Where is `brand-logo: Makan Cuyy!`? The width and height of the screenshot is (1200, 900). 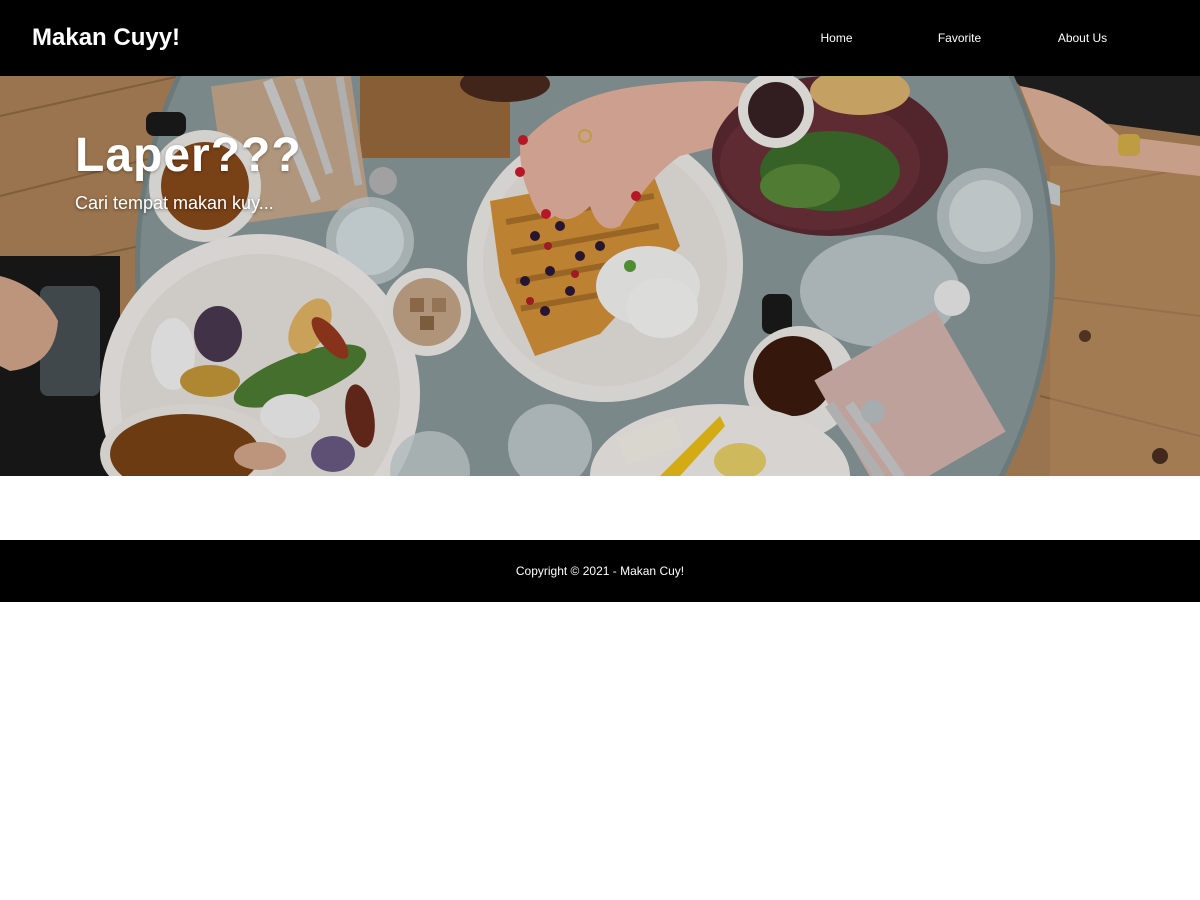
brand-logo: Makan Cuyy! is located at coordinates (106, 38).